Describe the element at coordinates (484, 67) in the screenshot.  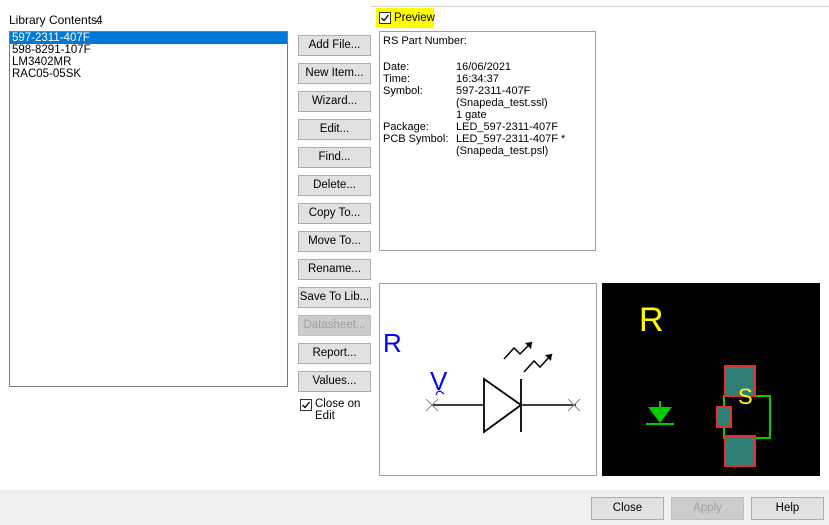
I see `date-value: 16/06/2021` at that location.